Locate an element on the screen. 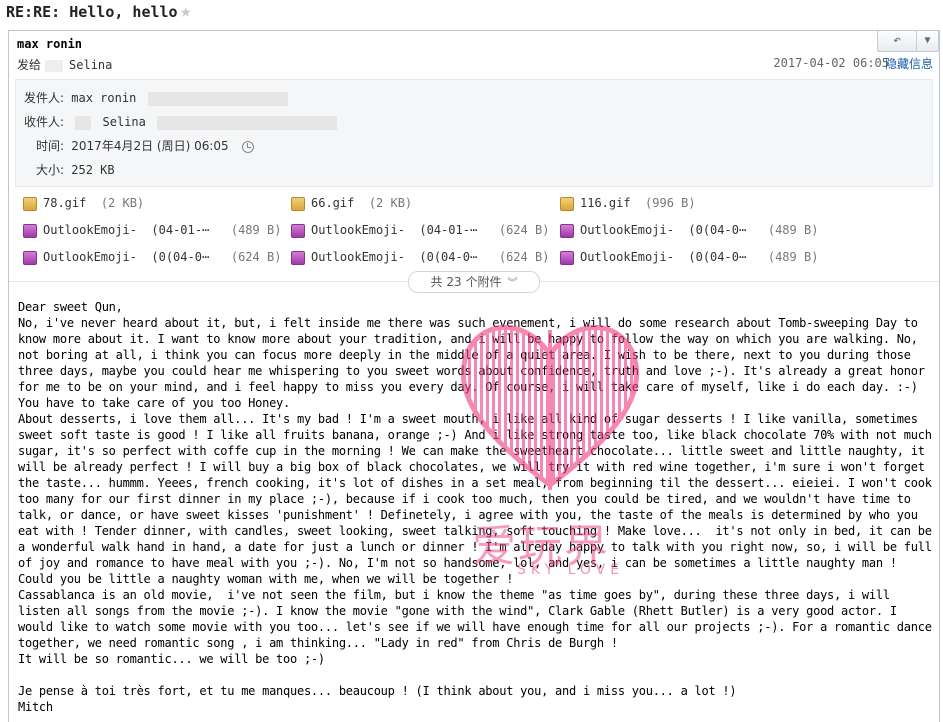 The width and height of the screenshot is (943, 722). sender-name: max ronin is located at coordinates (49, 44).